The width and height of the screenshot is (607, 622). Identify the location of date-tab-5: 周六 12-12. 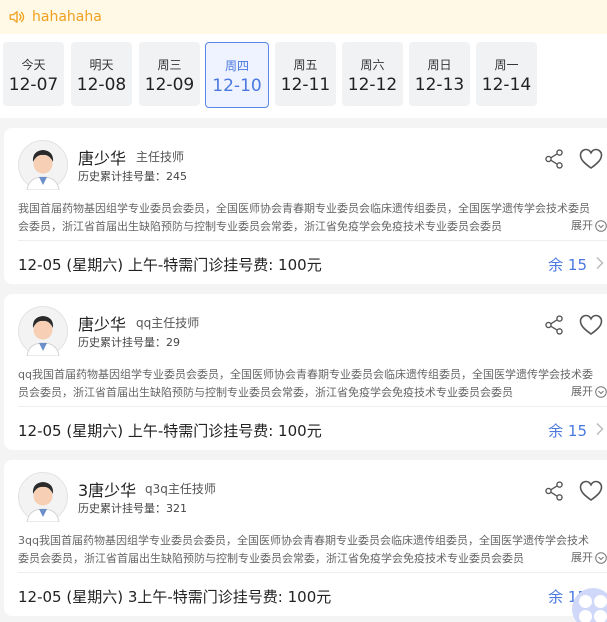
(372, 74).